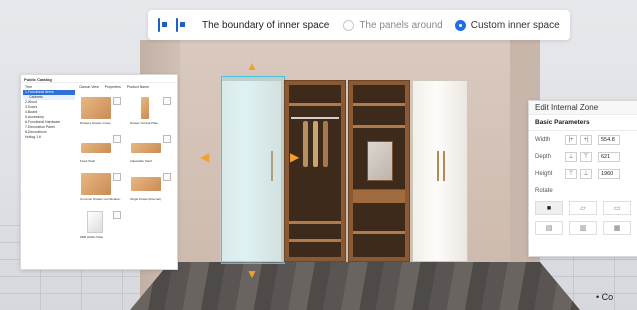 The image size is (637, 310). What do you see at coordinates (583, 218) in the screenshot?
I see `rotate-options: ■ ▱ ▭ ▤ ▥ ▦` at bounding box center [583, 218].